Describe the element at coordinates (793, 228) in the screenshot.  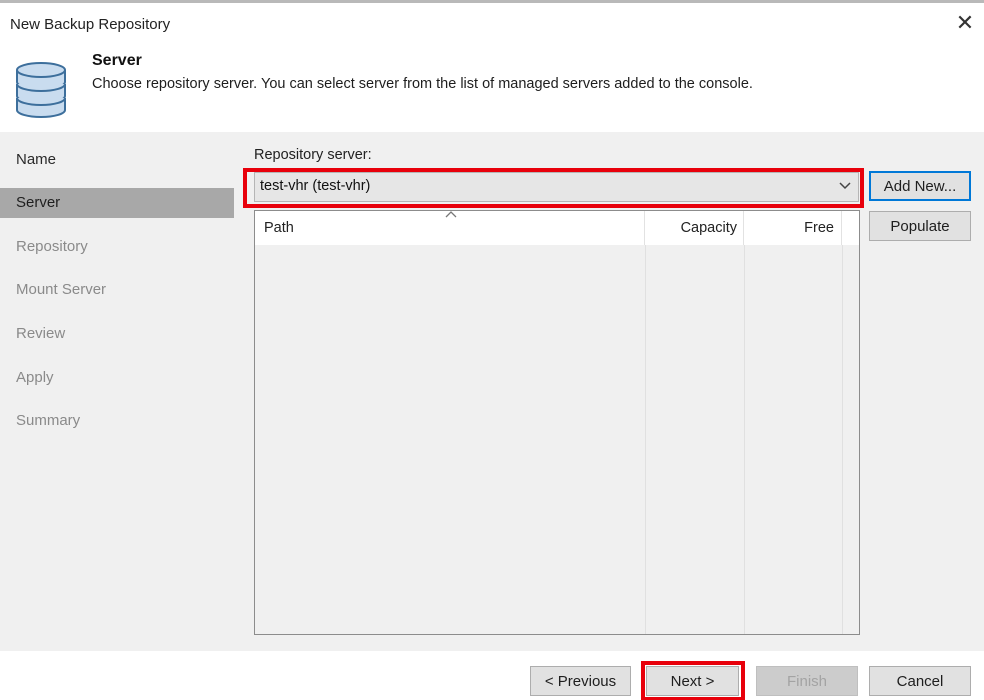
I see `column-header-free: Free` at that location.